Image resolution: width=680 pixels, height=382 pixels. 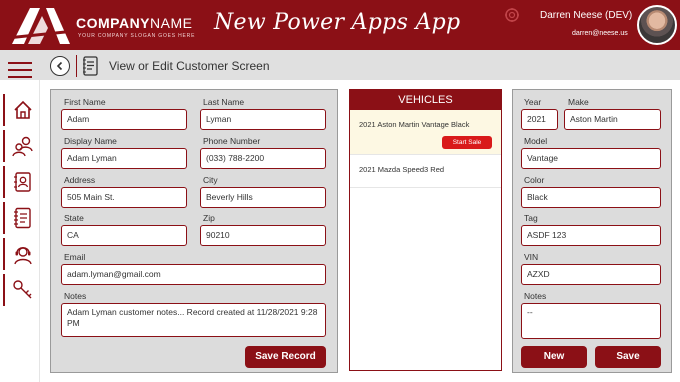 What do you see at coordinates (337, 22) in the screenshot?
I see `app-title: New Power Apps App` at bounding box center [337, 22].